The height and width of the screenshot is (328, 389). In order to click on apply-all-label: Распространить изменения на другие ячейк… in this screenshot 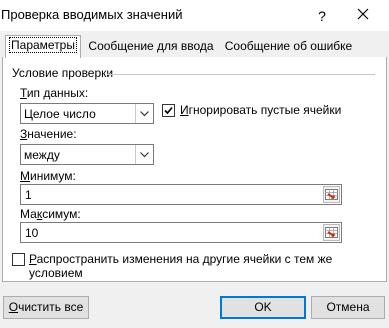, I will do `click(180, 266)`.